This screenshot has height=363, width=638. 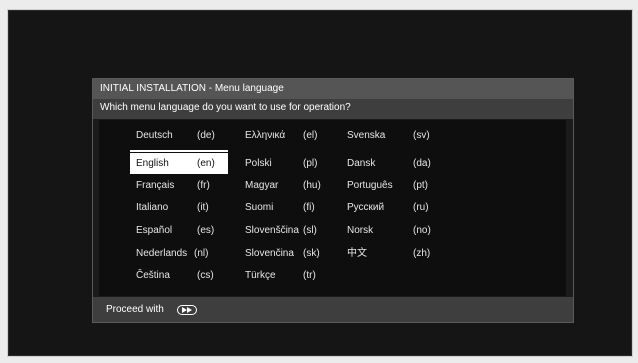 What do you see at coordinates (258, 163) in the screenshot?
I see `language-name: Polski` at bounding box center [258, 163].